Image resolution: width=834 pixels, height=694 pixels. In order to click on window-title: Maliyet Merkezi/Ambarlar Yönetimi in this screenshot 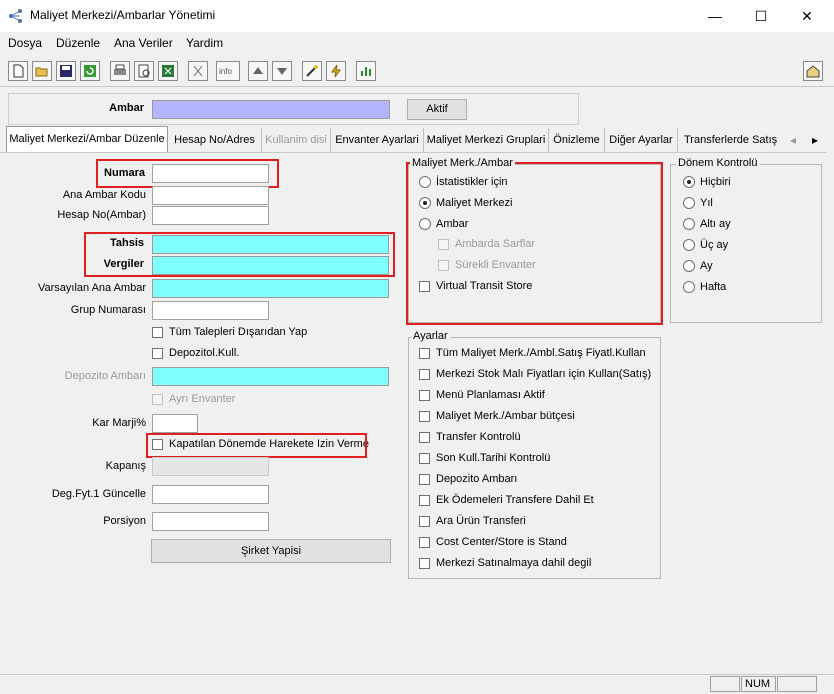, I will do `click(123, 15)`.